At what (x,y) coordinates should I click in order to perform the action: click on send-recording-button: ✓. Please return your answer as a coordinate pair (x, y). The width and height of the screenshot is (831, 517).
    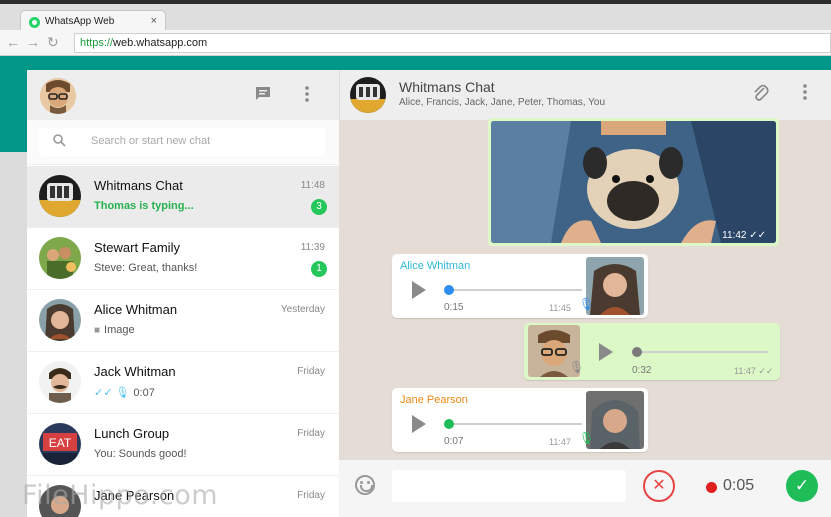
    Looking at the image, I should click on (802, 486).